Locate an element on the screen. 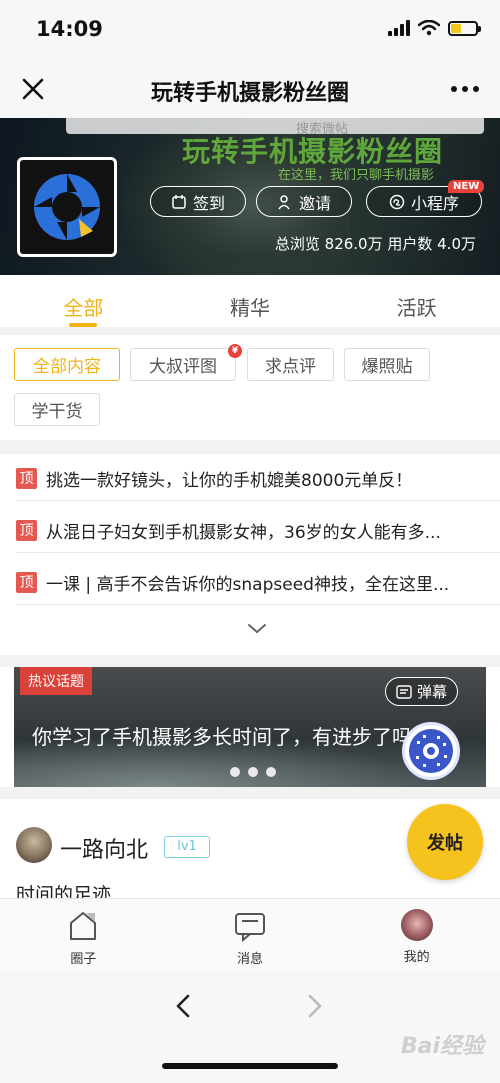  home-indicator is located at coordinates (250, 1066).